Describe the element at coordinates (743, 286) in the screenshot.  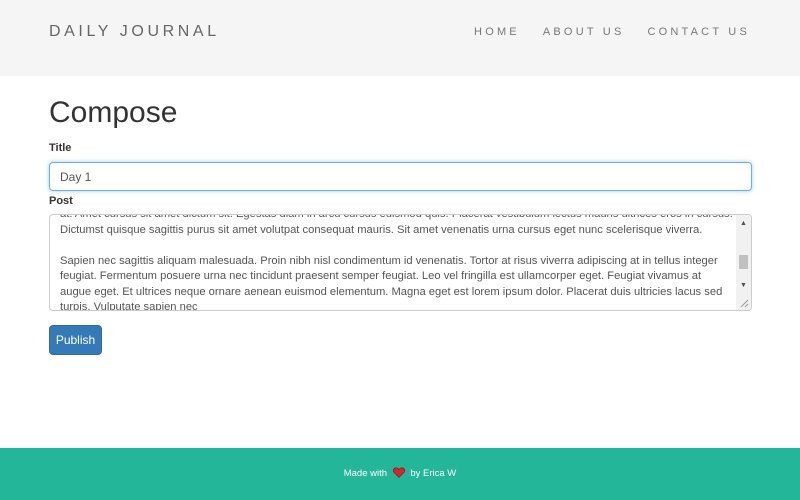
I see `scroll-down-arrow-icon: ▼` at that location.